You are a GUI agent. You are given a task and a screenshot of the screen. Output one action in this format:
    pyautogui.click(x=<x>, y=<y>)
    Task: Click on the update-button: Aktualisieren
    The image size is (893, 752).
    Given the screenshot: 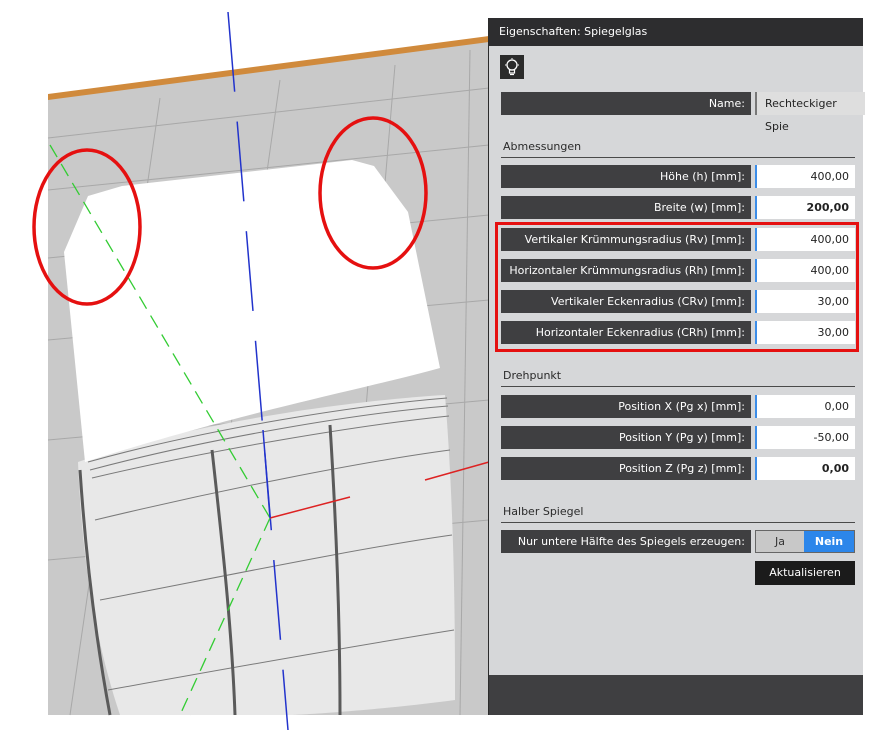 What is the action you would take?
    pyautogui.click(x=805, y=573)
    